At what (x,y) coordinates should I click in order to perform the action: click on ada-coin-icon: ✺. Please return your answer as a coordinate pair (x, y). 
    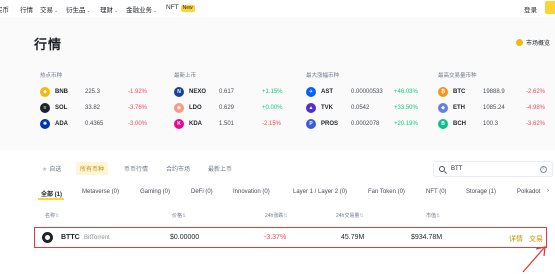
    Looking at the image, I should click on (45, 124).